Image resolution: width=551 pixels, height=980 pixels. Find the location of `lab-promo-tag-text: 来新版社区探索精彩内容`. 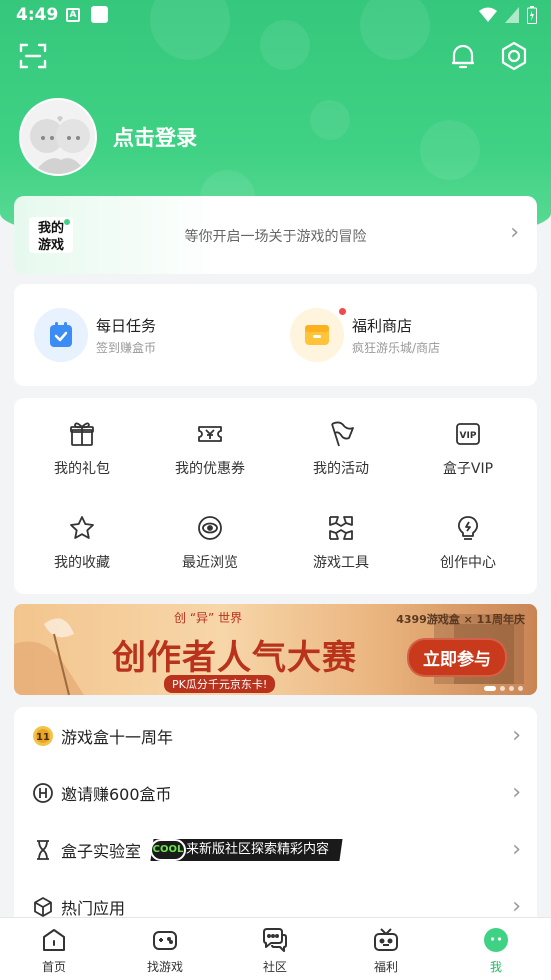

lab-promo-tag-text: 来新版社区探索精彩内容 is located at coordinates (258, 849).